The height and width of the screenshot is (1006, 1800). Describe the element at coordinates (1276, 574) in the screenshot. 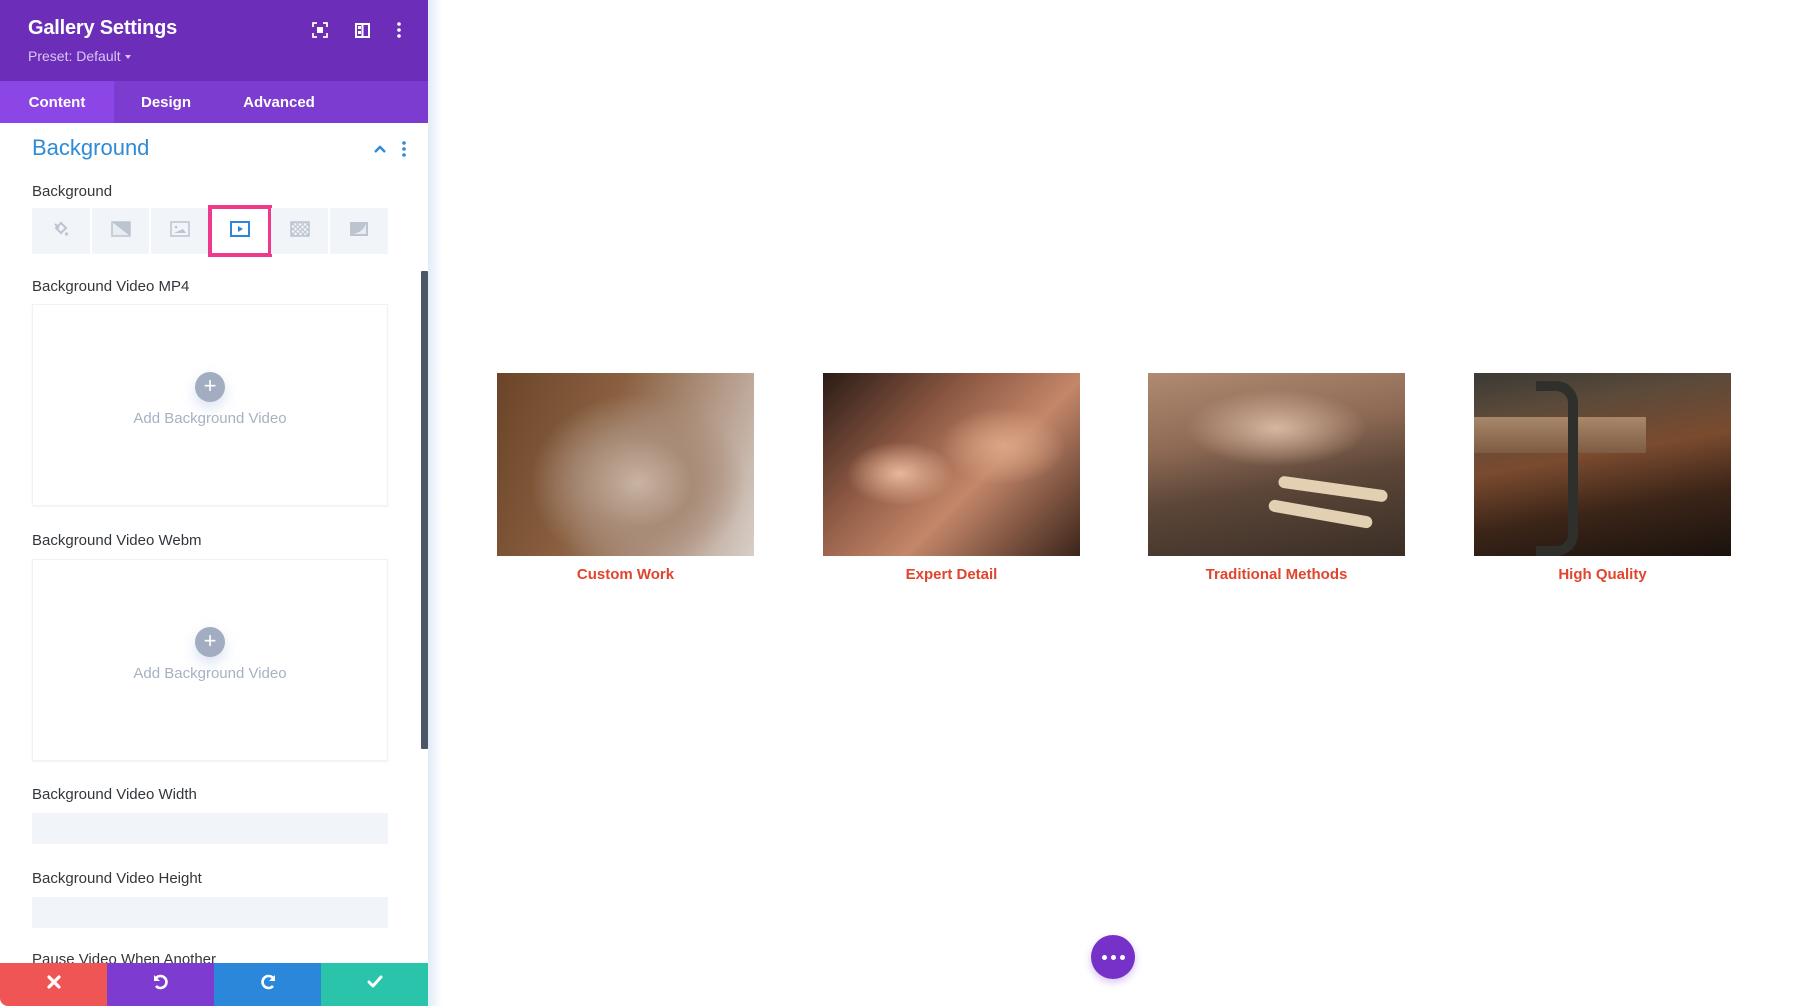

I see `gallery-caption: Traditional Methods` at that location.